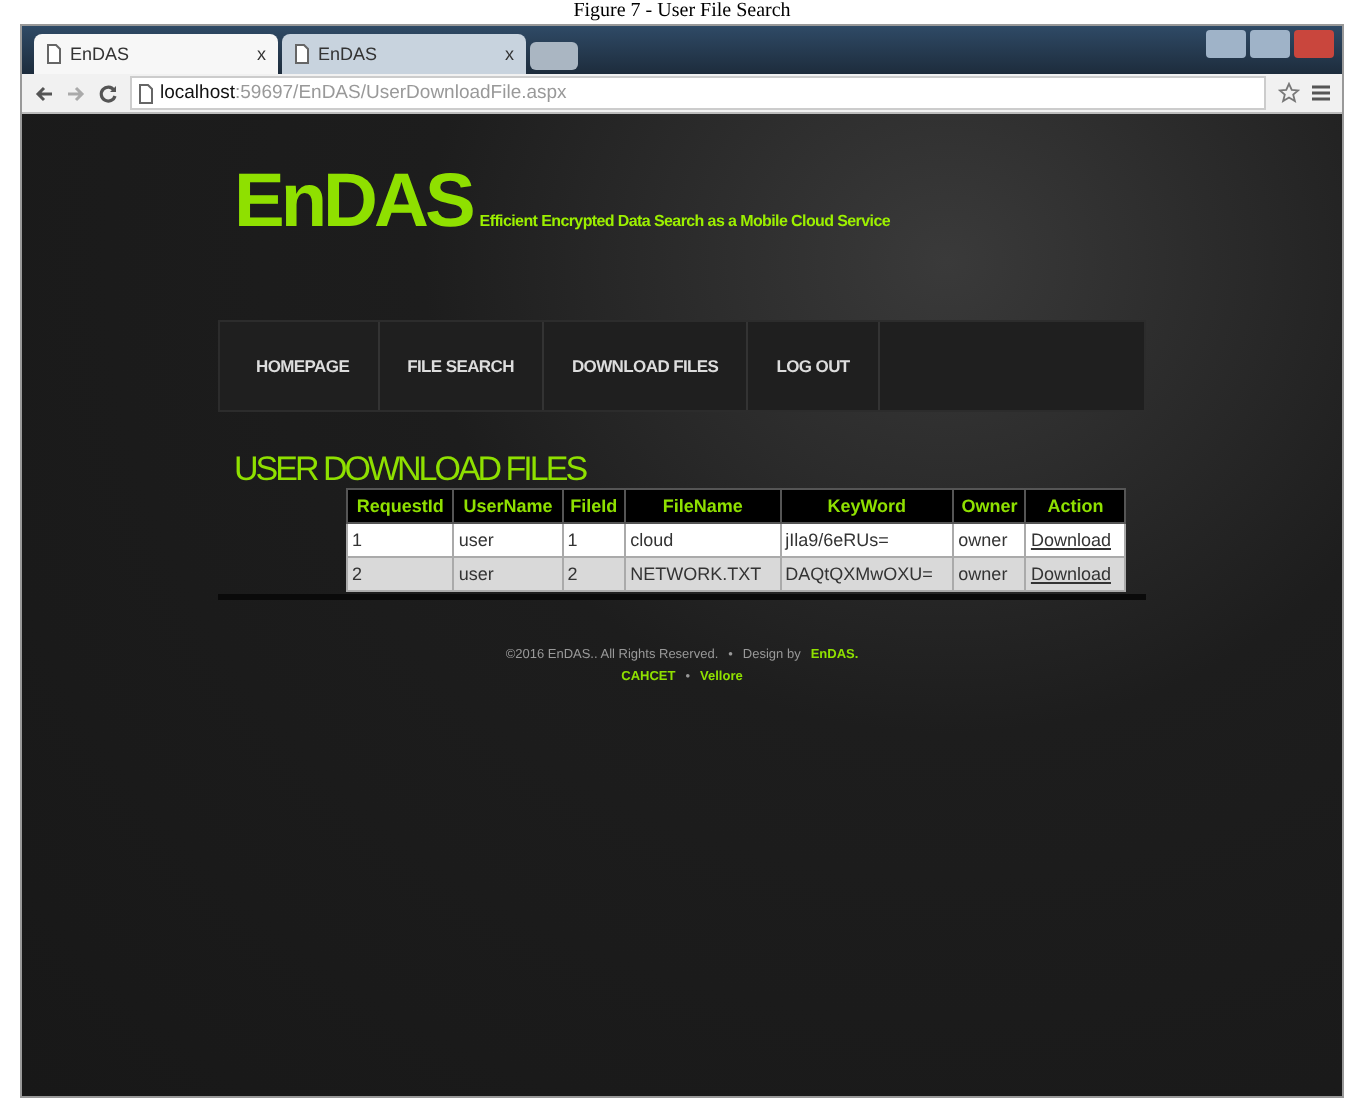 This screenshot has width=1364, height=1098. Describe the element at coordinates (703, 574) in the screenshot. I see `table-cell: NETWORK.TXT` at that location.